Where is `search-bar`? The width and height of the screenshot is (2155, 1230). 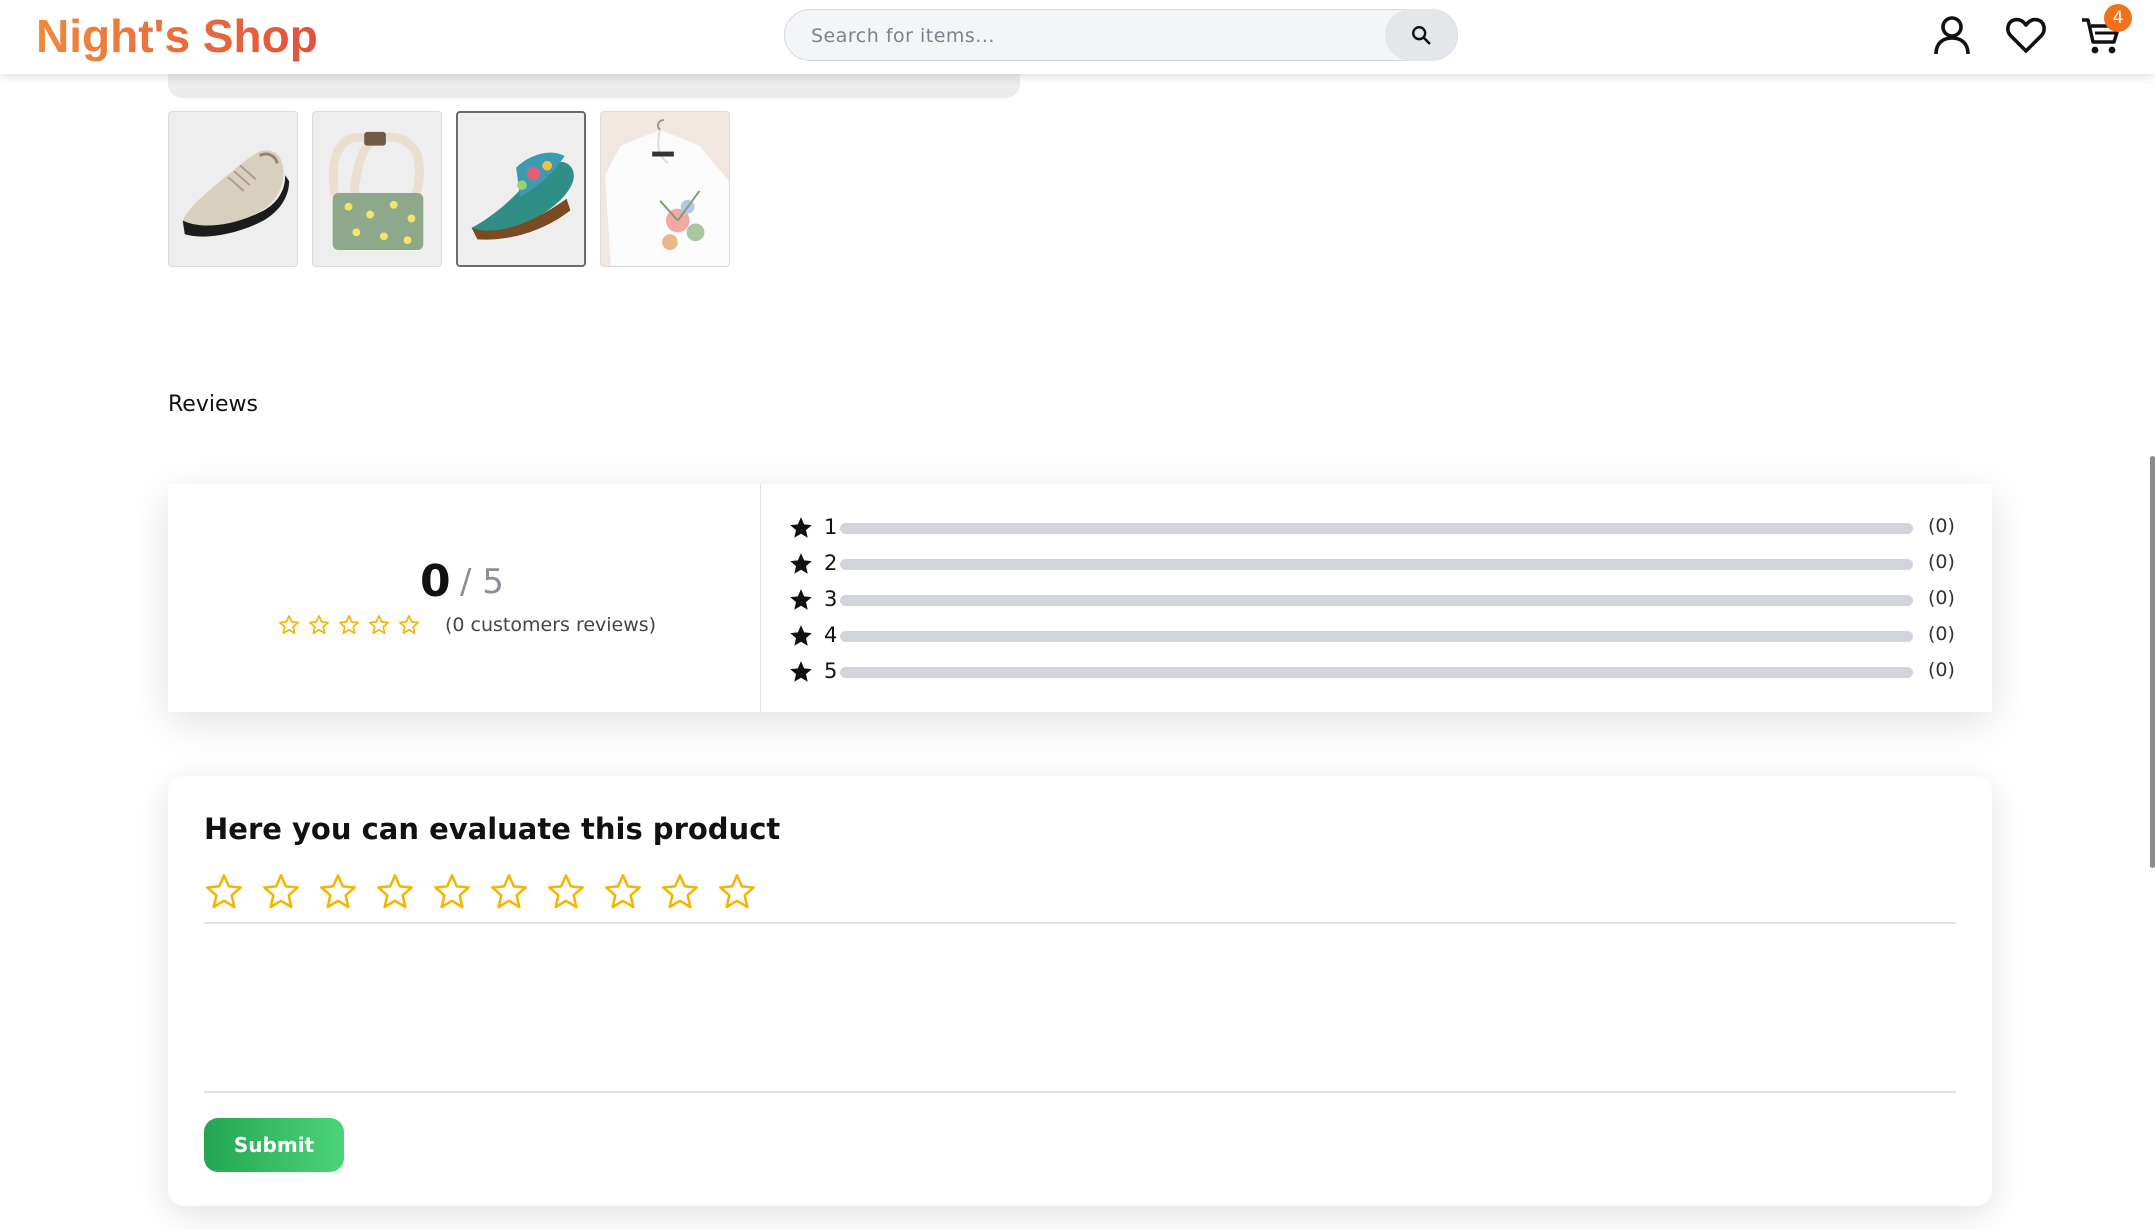 search-bar is located at coordinates (1121, 35).